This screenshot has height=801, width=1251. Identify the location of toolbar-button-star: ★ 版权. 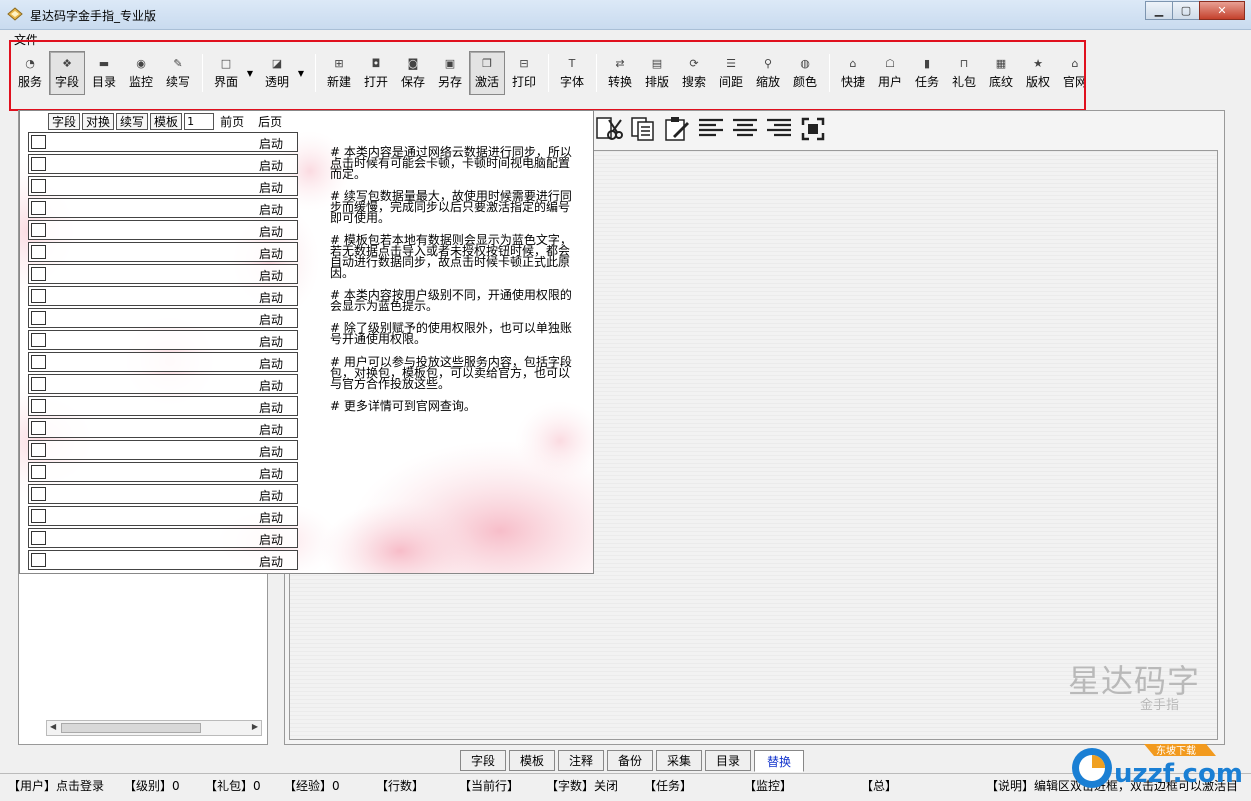
(1038, 73).